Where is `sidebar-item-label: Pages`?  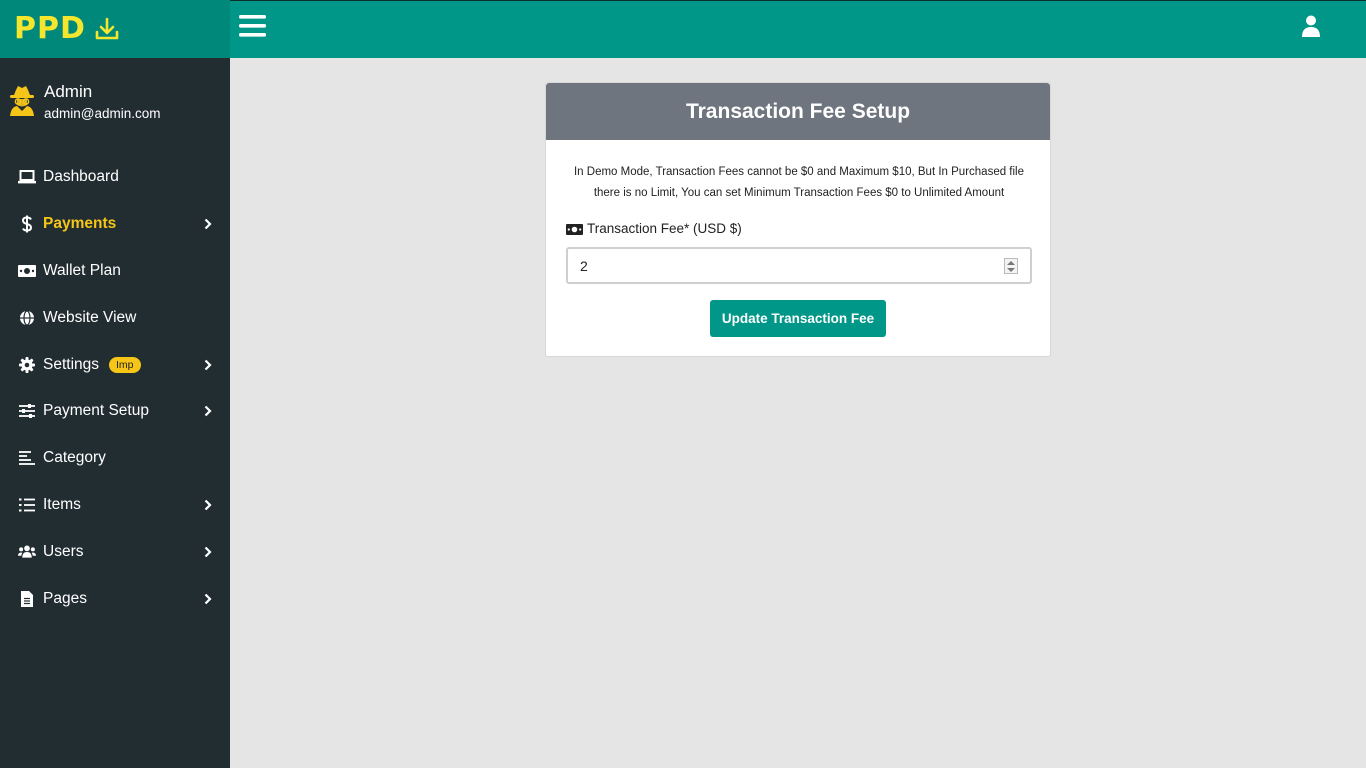 sidebar-item-label: Pages is located at coordinates (65, 598).